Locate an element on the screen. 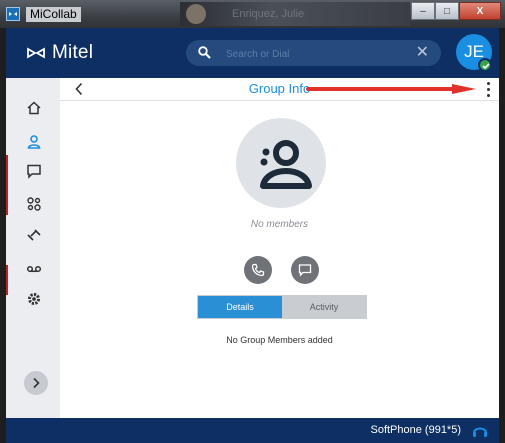 Image resolution: width=505 pixels, height=443 pixels. message-button is located at coordinates (305, 270).